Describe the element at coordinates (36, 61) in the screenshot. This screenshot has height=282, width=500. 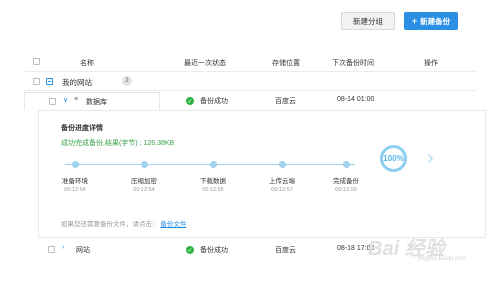
I see `select-all-checkbox` at that location.